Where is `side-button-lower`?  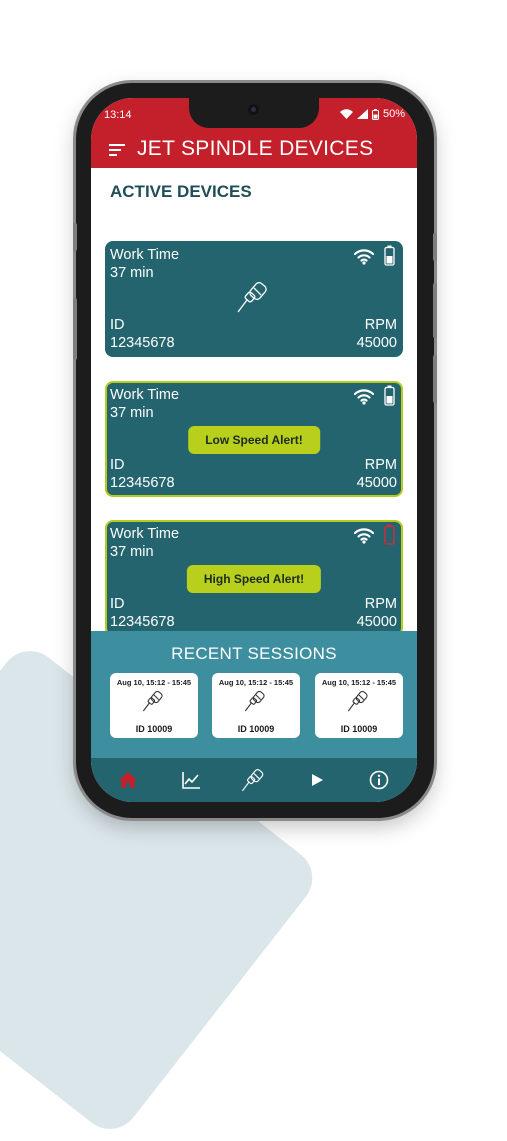 side-button-lower is located at coordinates (435, 379).